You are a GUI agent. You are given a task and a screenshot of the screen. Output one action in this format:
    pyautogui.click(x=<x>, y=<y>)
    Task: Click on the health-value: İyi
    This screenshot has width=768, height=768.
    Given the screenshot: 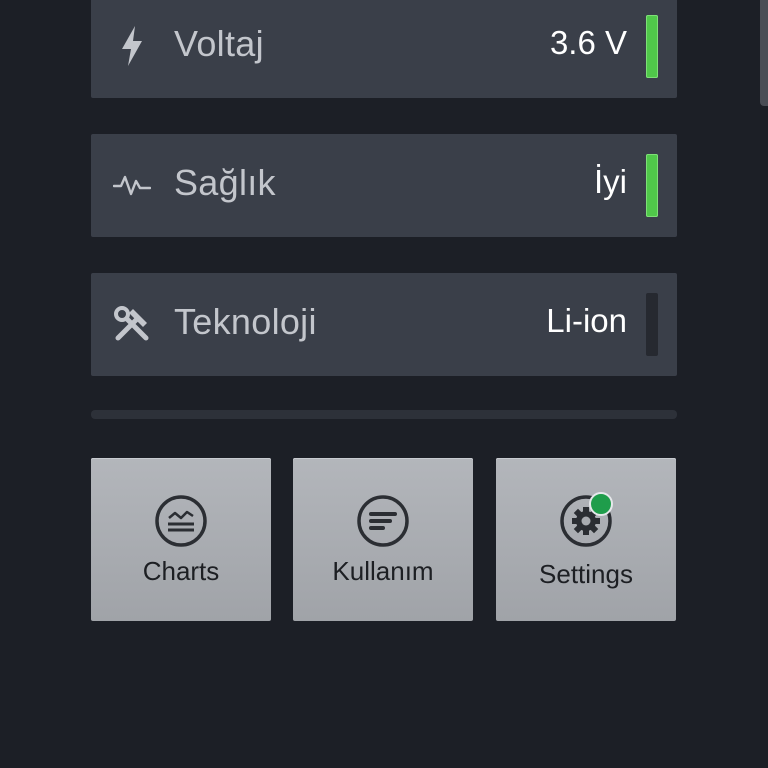 What is the action you would take?
    pyautogui.click(x=610, y=181)
    